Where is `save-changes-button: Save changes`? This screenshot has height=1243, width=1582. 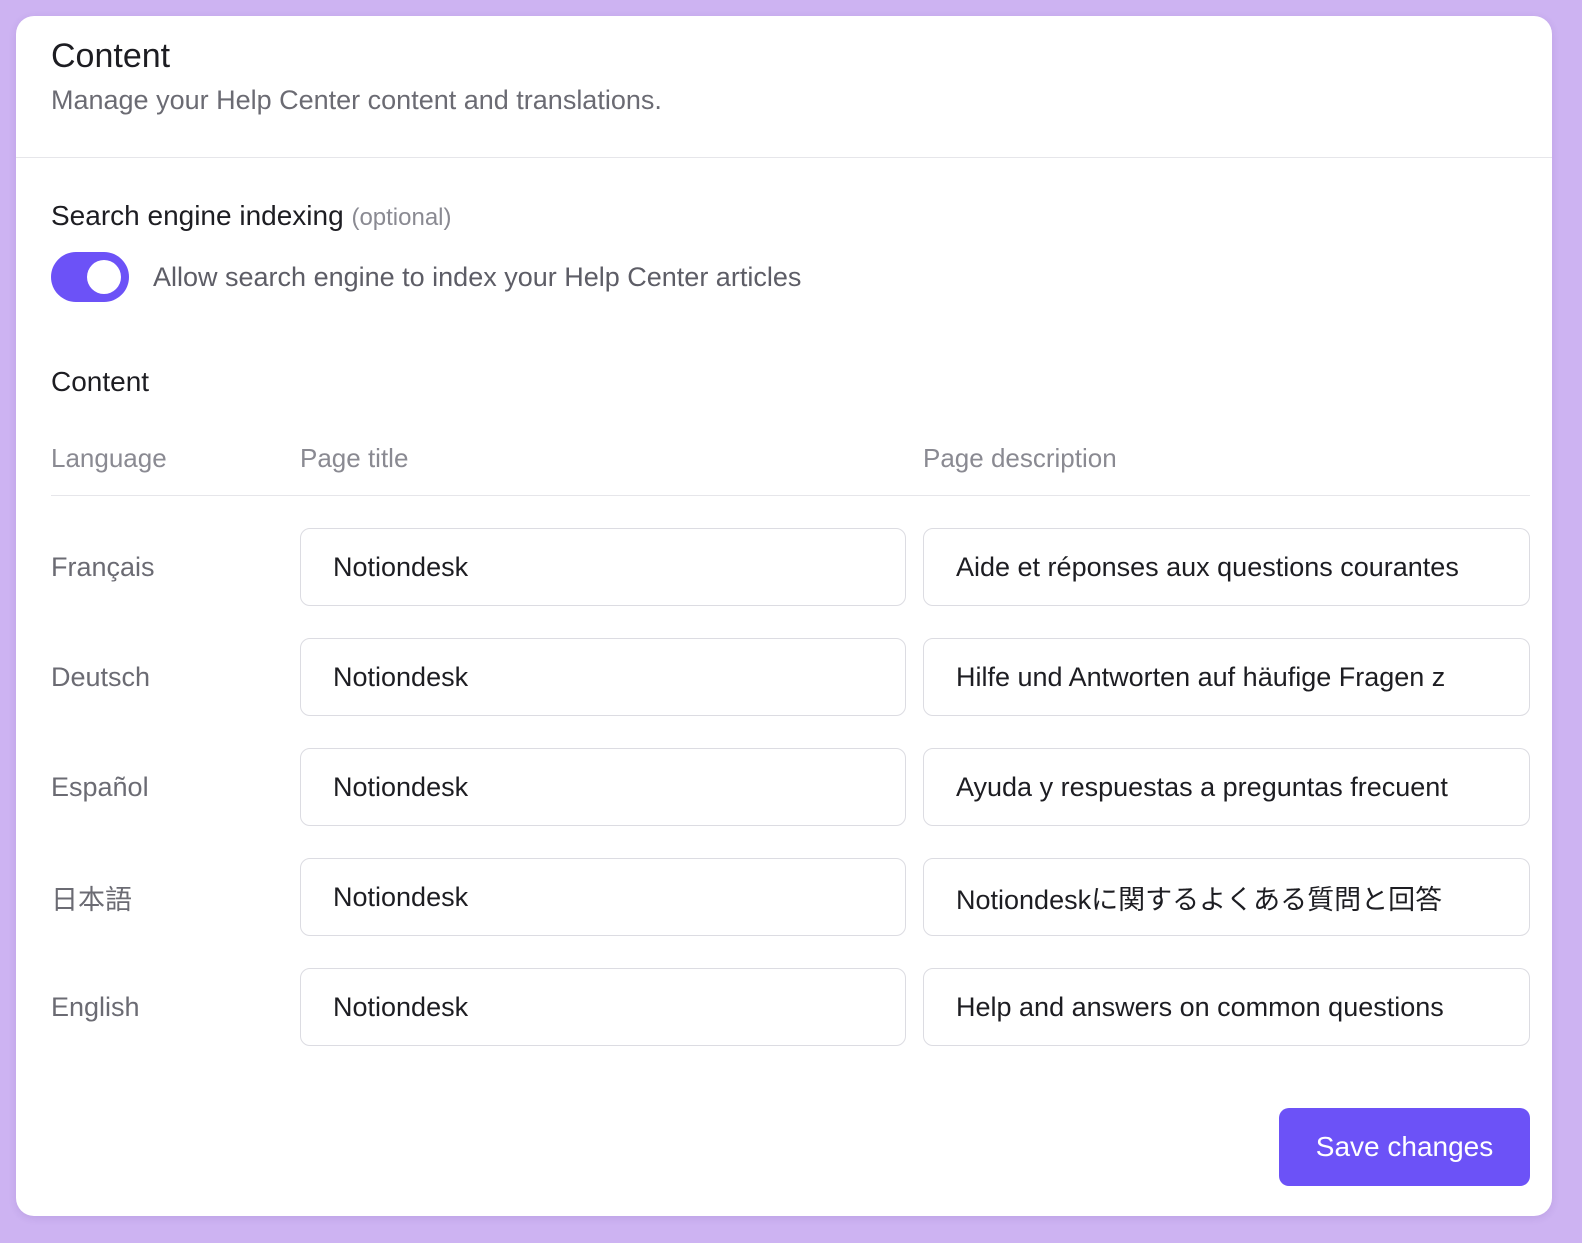 save-changes-button: Save changes is located at coordinates (1404, 1147).